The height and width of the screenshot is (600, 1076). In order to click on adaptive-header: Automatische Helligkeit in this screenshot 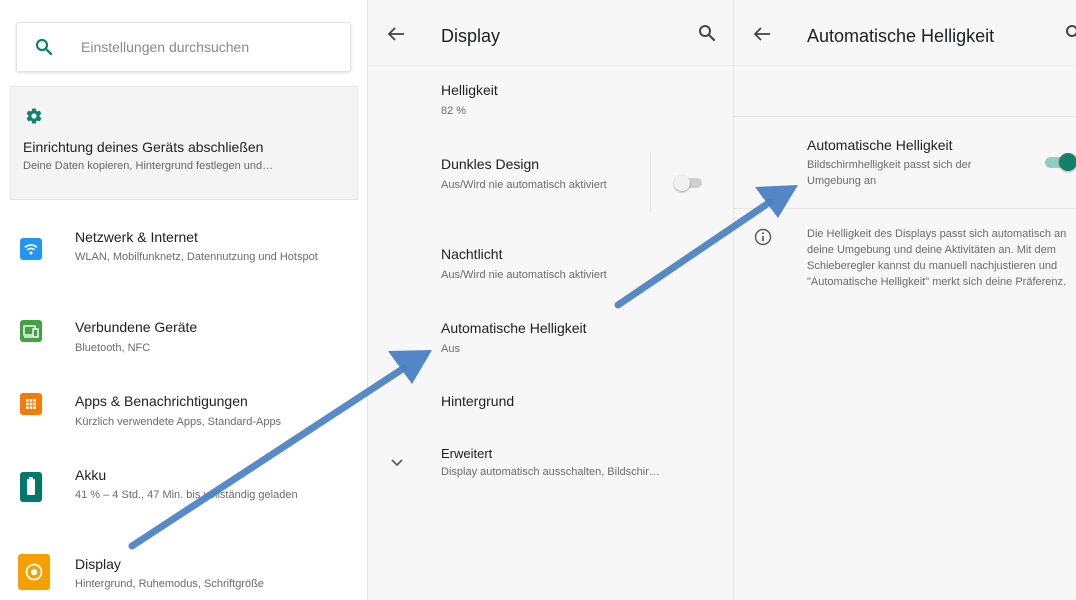, I will do `click(905, 33)`.